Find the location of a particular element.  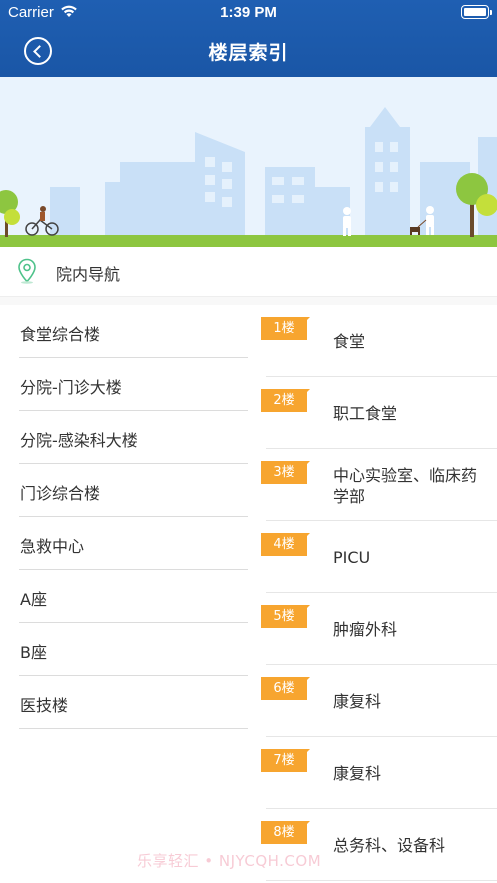

floor-department: 职工食堂 is located at coordinates (365, 413).